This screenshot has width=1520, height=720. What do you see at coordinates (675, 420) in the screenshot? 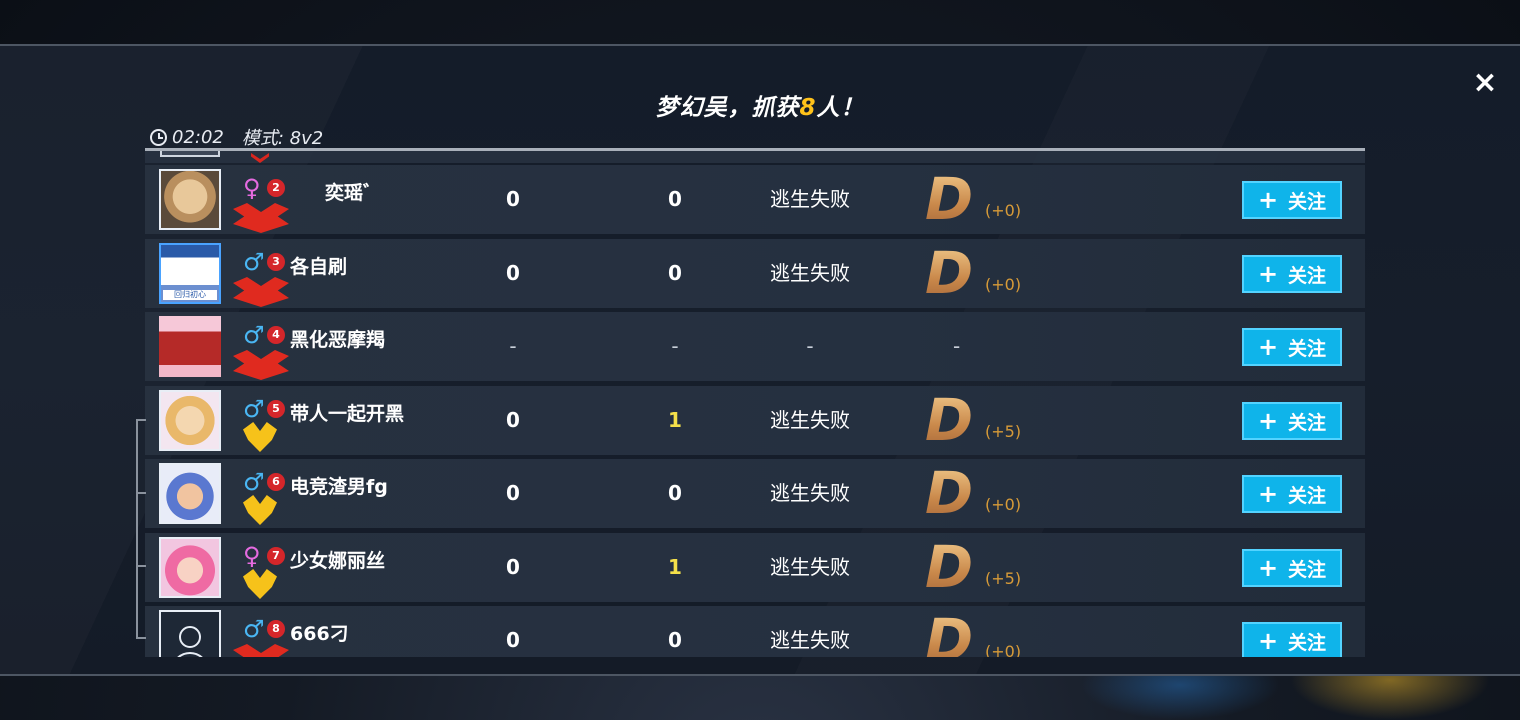
I see `stat-2: 1` at bounding box center [675, 420].